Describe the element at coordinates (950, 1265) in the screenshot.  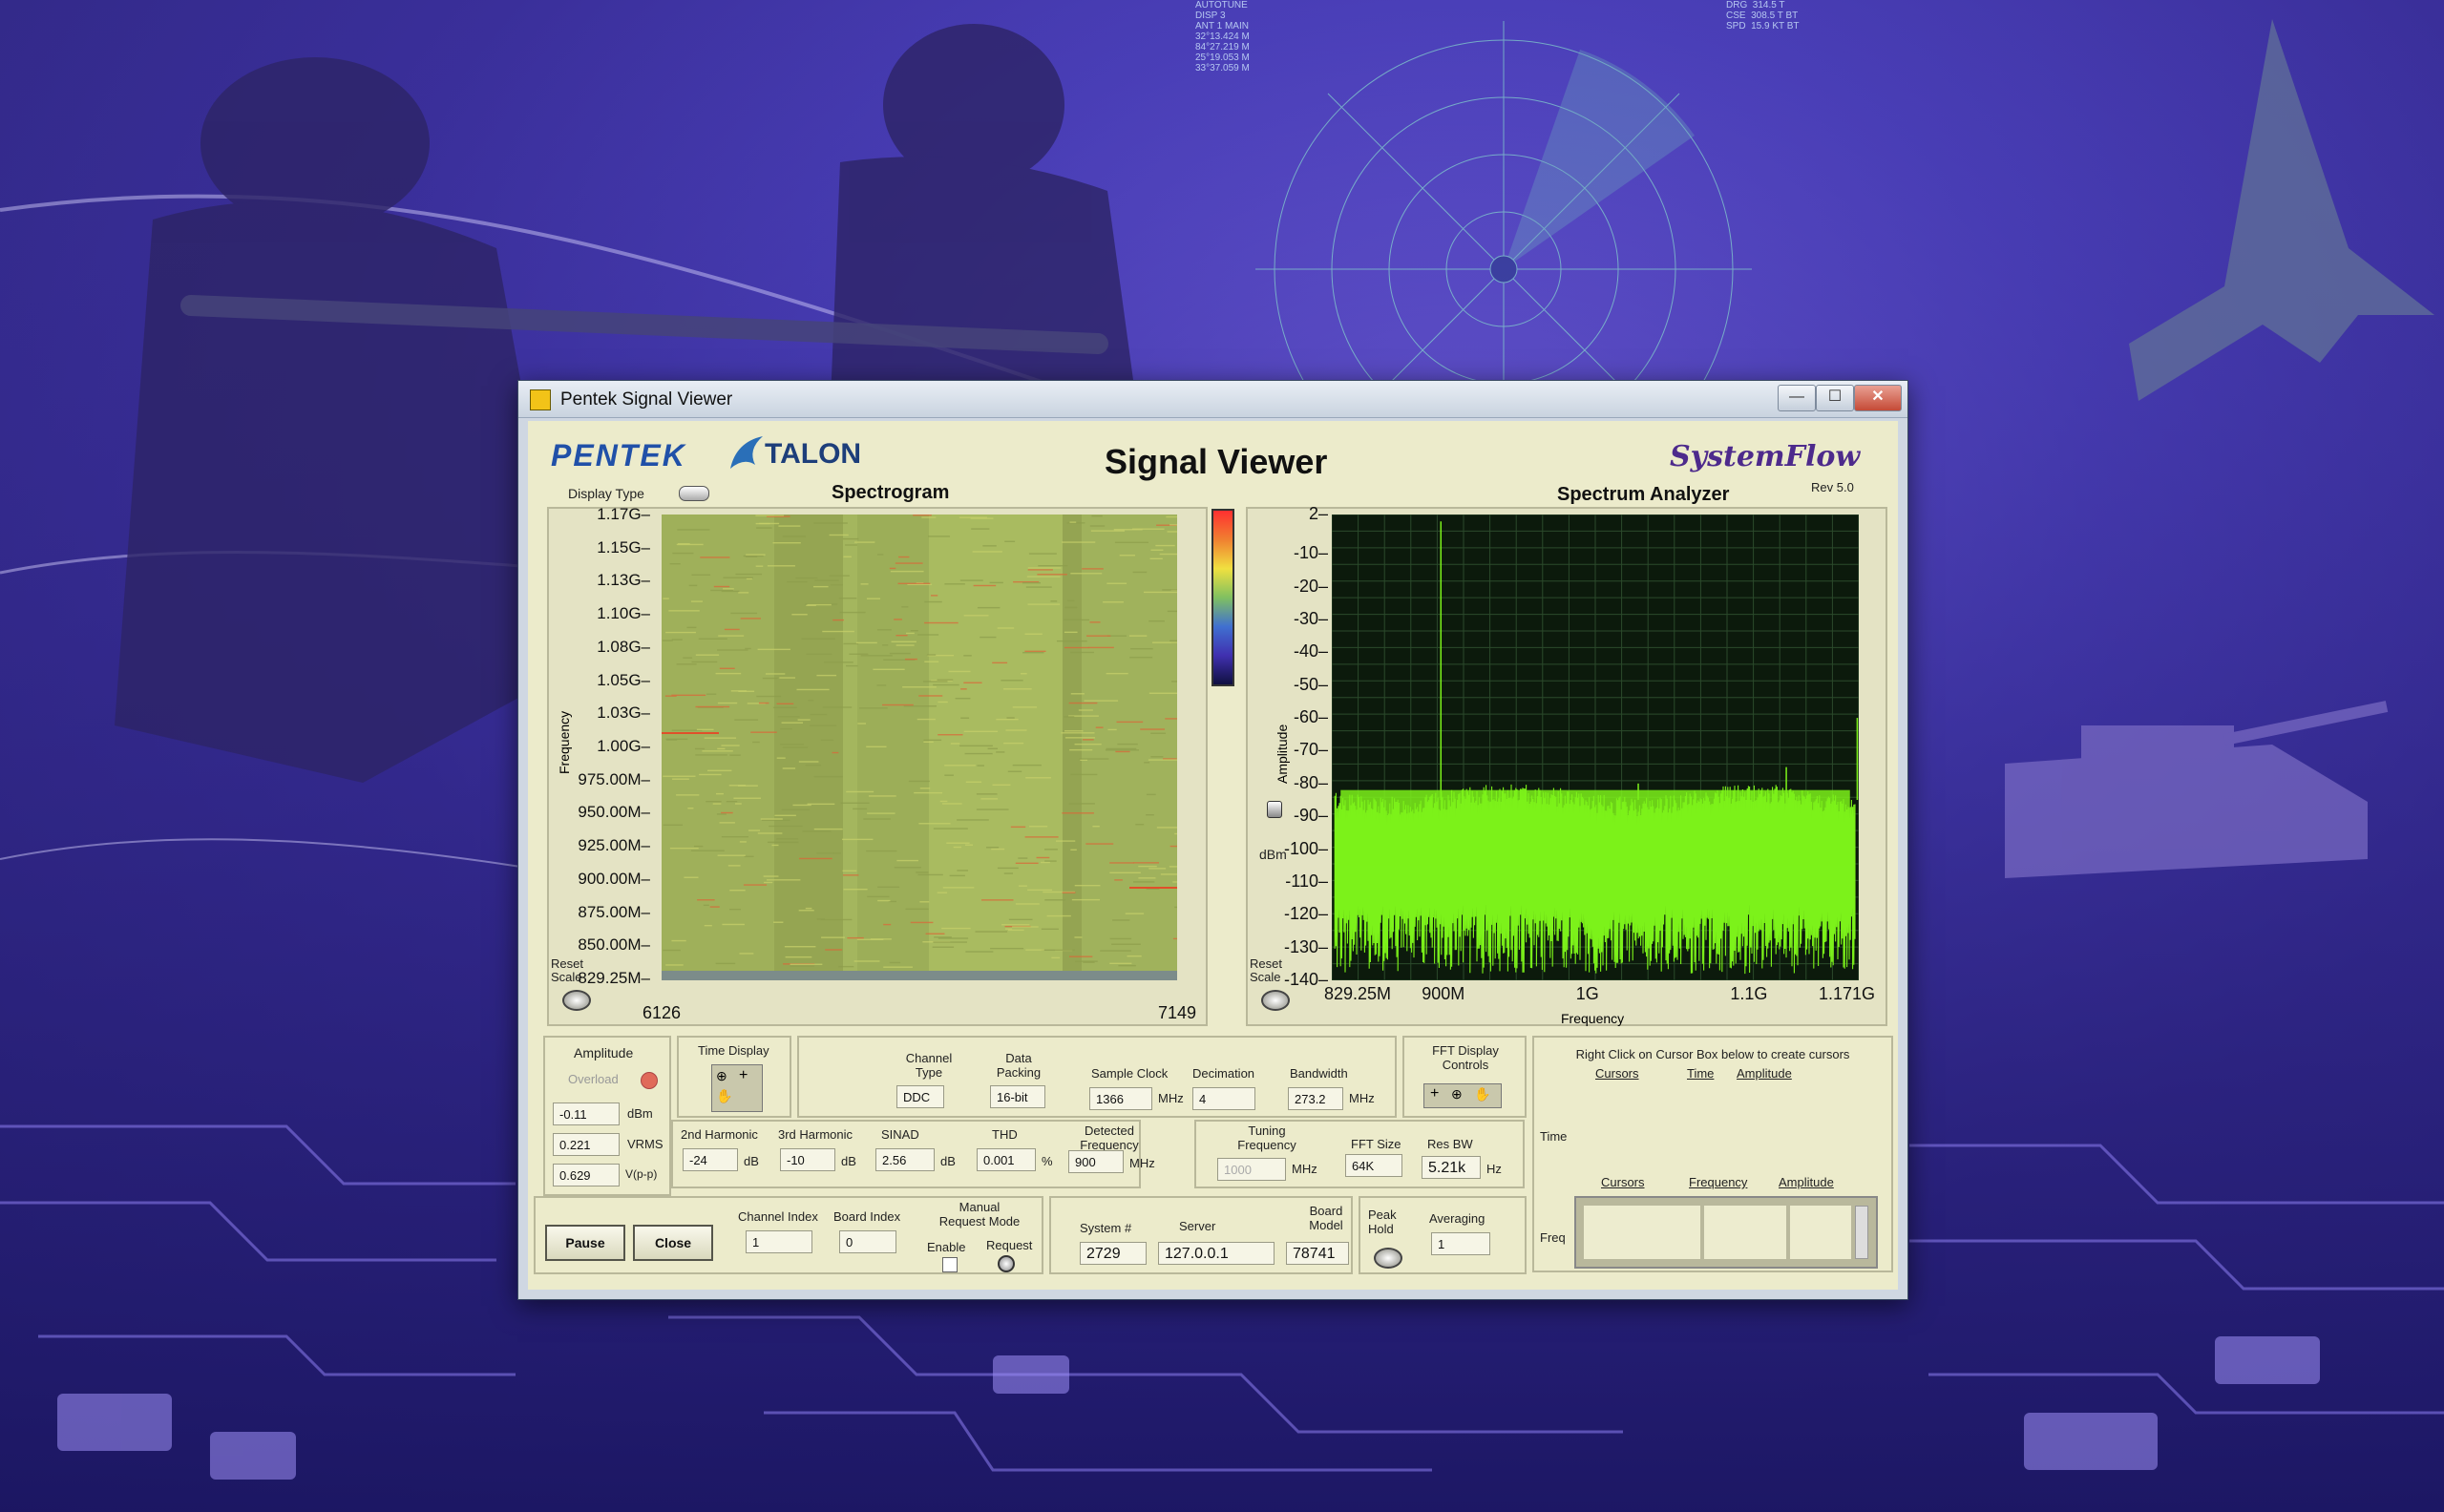
I see `enable-checkbox` at that location.